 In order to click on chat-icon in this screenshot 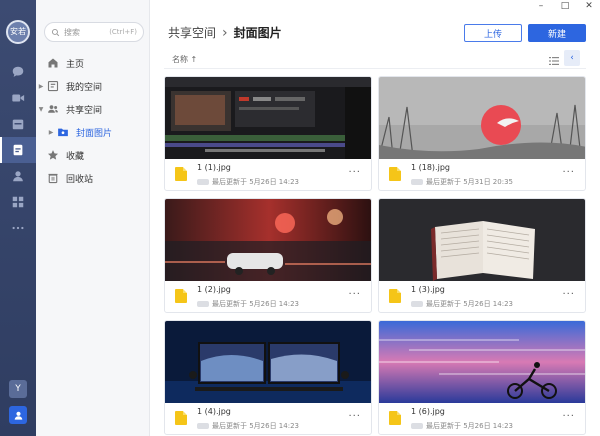, I will do `click(18, 72)`.